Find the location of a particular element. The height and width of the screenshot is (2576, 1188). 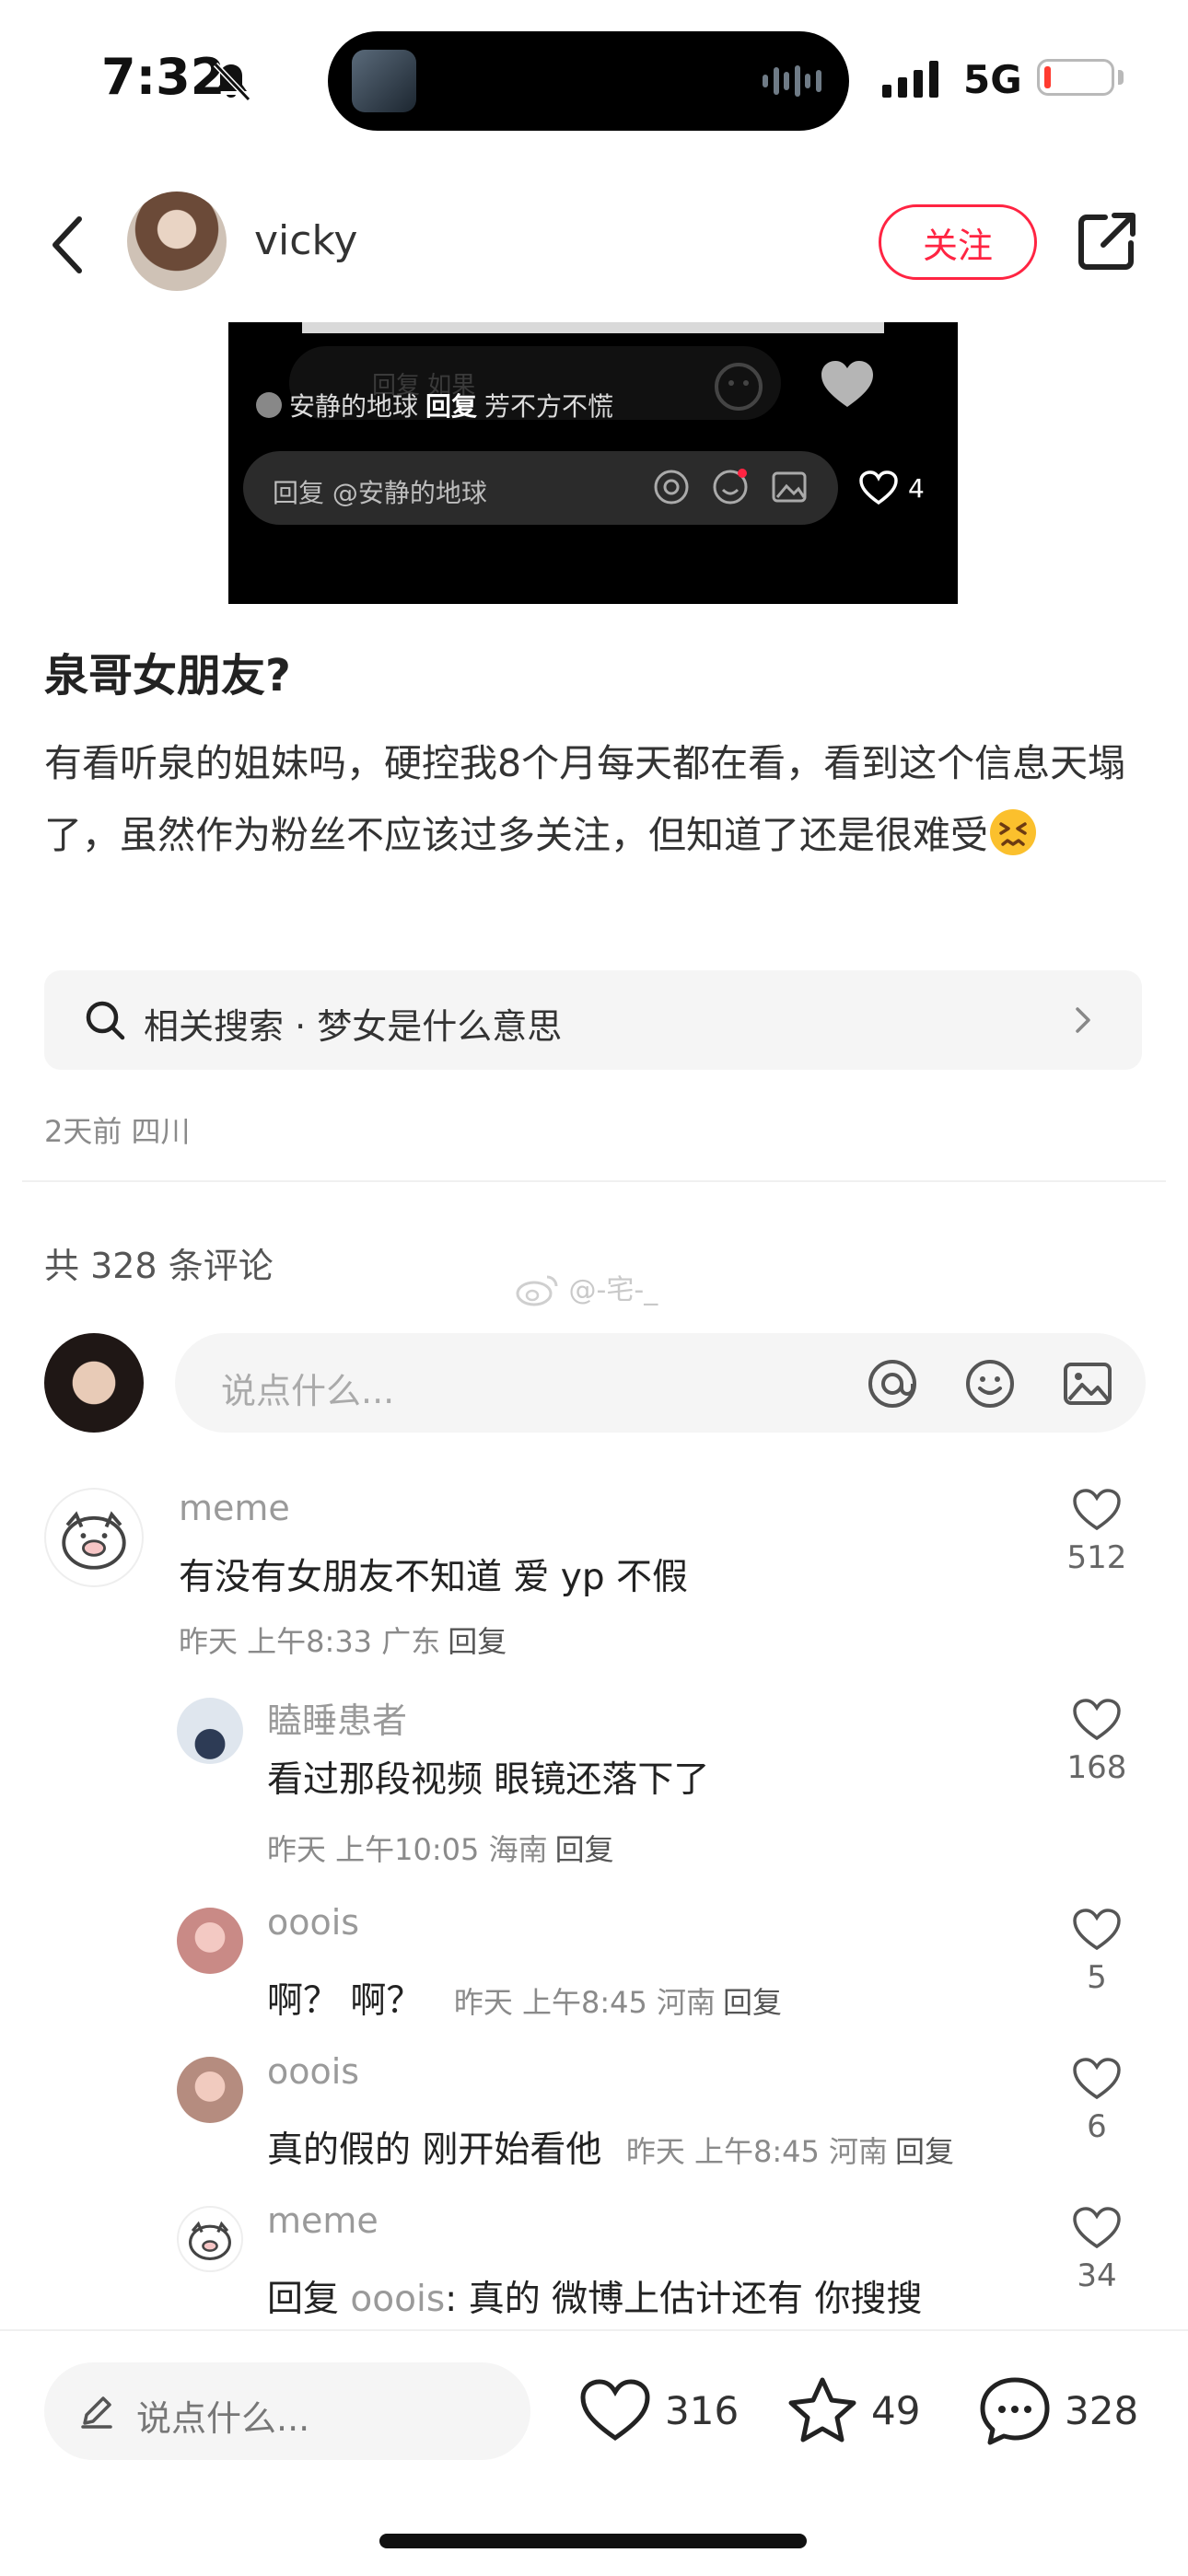

favorite-count: 49 is located at coordinates (896, 2410).